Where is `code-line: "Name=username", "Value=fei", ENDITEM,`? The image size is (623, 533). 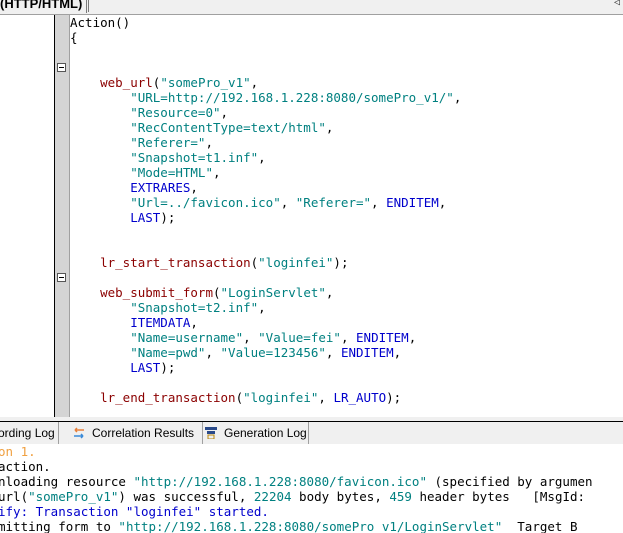
code-line: "Name=username", "Value=fei", ENDITEM, is located at coordinates (346, 337).